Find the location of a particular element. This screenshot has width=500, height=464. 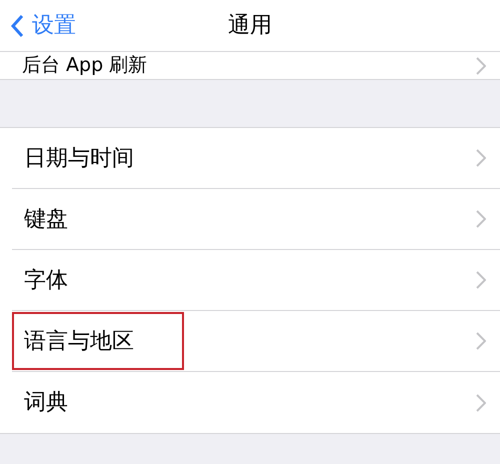

back-button: 设置 is located at coordinates (38, 25).